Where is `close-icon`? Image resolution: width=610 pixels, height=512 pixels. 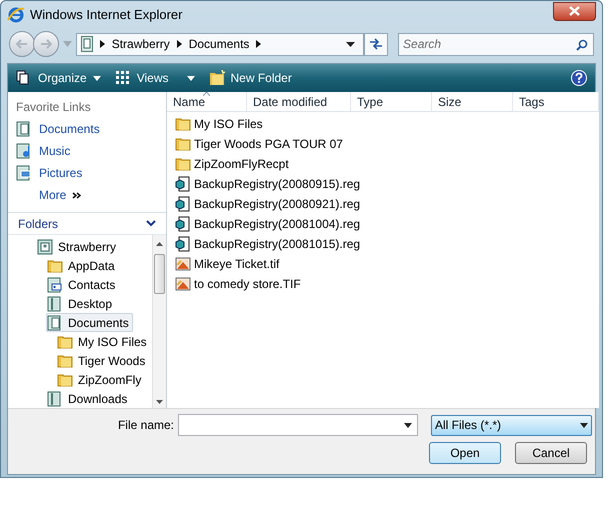 close-icon is located at coordinates (574, 11).